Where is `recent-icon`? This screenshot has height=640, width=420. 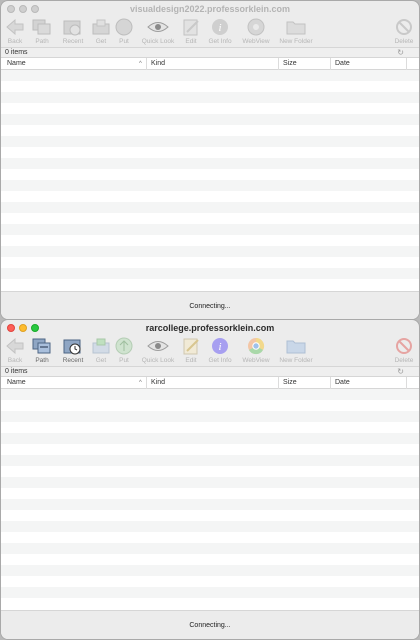 recent-icon is located at coordinates (73, 346).